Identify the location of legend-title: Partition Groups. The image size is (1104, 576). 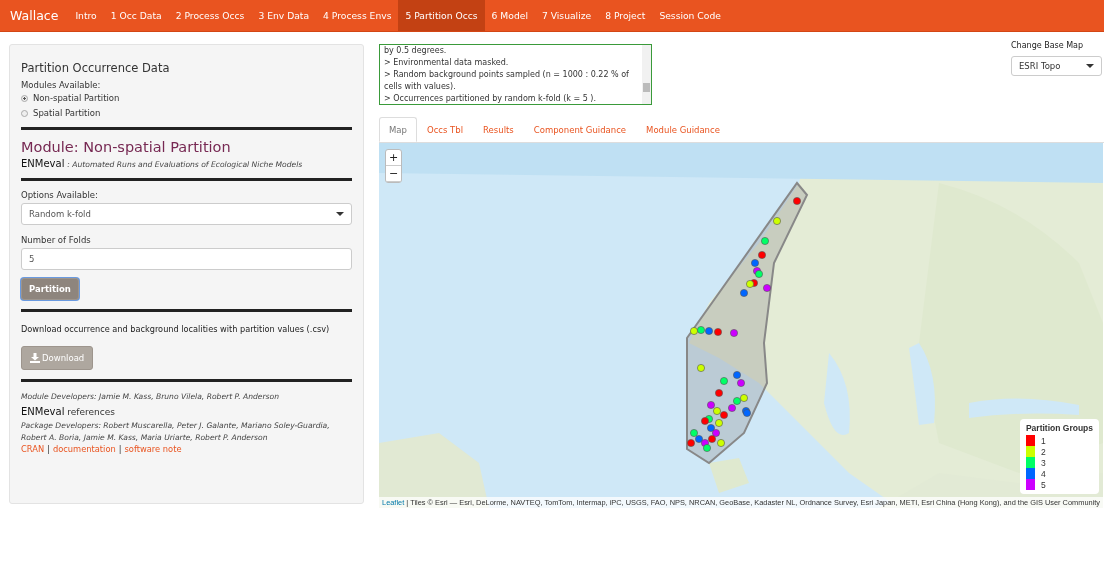
(1059, 428).